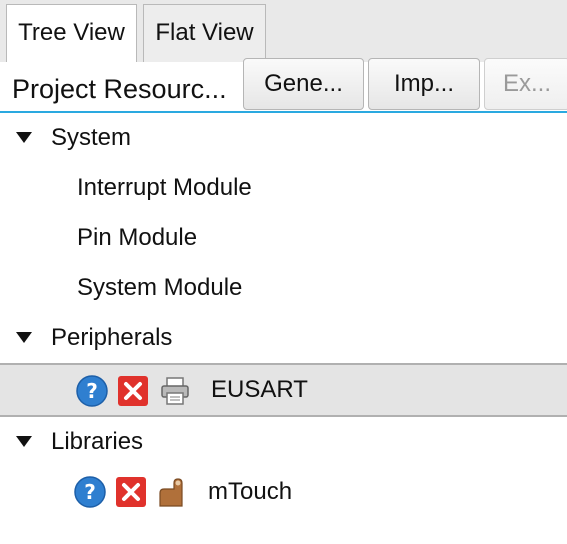 Image resolution: width=567 pixels, height=544 pixels. Describe the element at coordinates (91, 137) in the screenshot. I see `tree-node-label: System` at that location.